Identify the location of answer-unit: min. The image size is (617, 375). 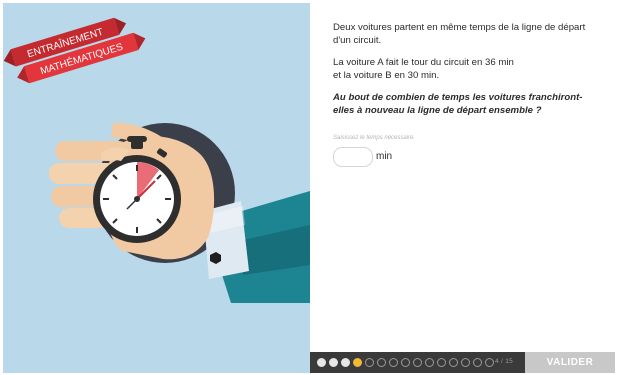
(384, 156).